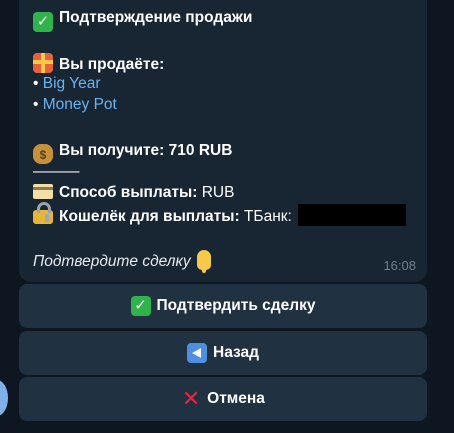 The width and height of the screenshot is (454, 433). What do you see at coordinates (43, 154) in the screenshot?
I see `money-bag-icon: $` at bounding box center [43, 154].